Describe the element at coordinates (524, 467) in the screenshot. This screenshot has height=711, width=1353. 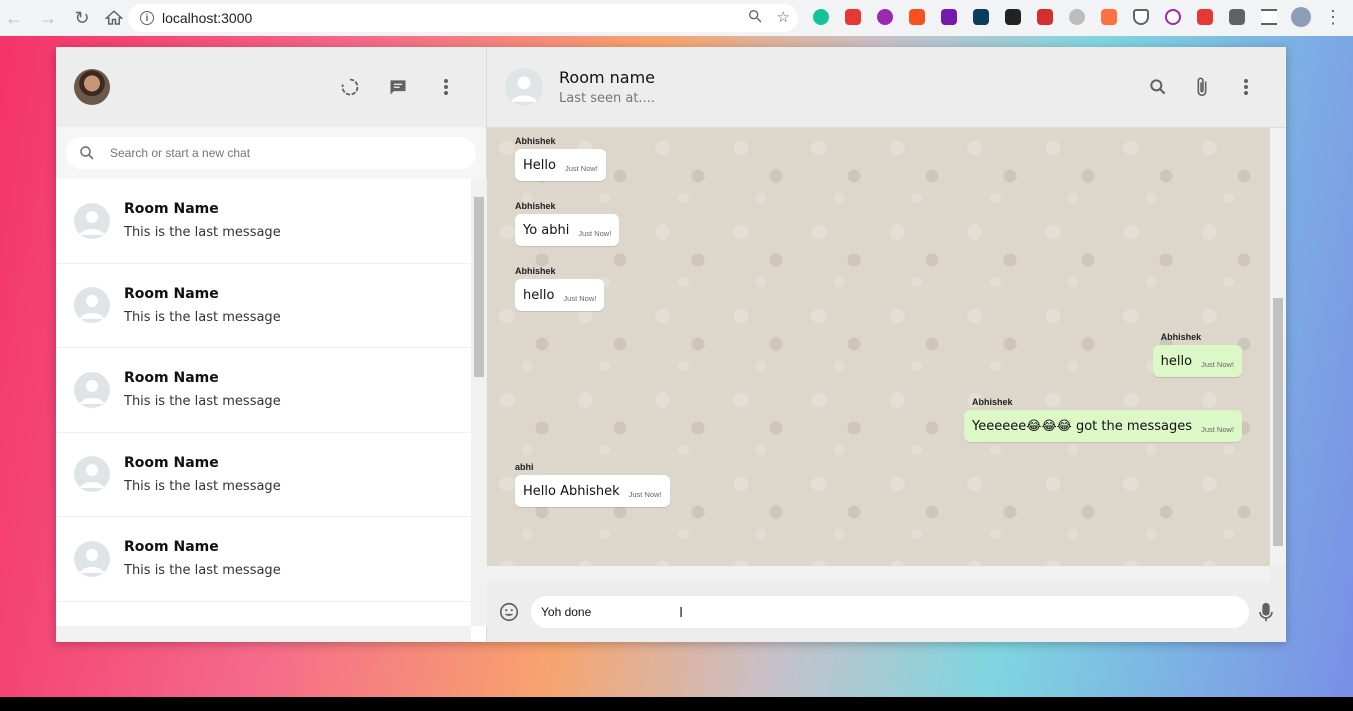
I see `message-sender: abhi` at that location.